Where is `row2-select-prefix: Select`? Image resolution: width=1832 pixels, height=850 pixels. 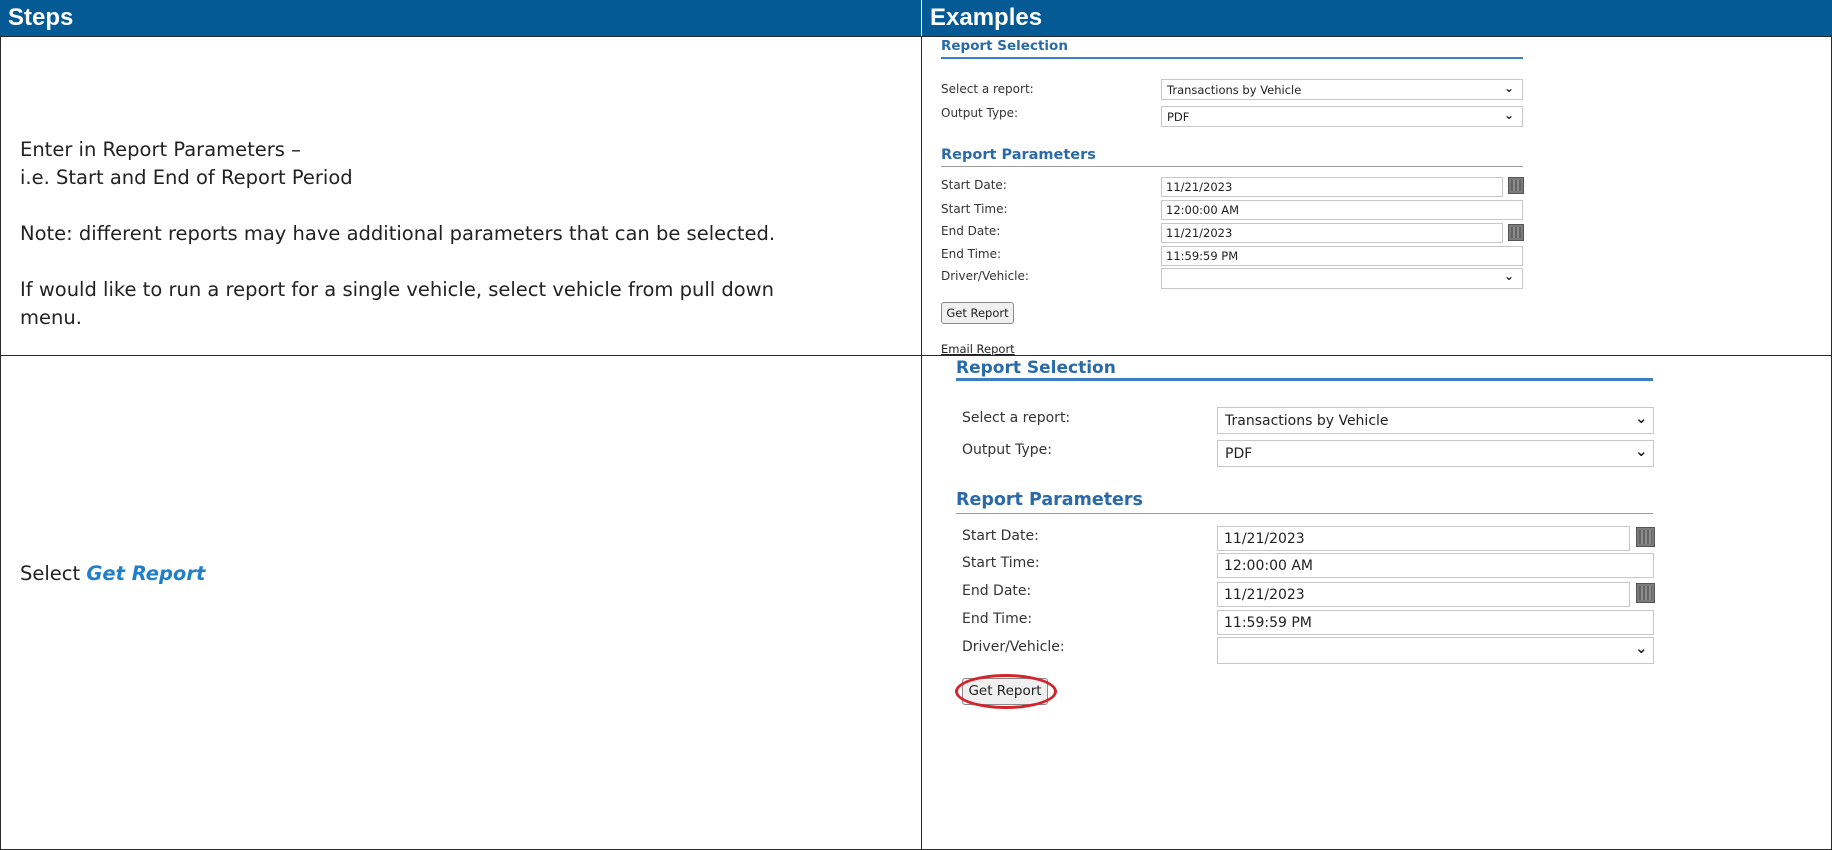 row2-select-prefix: Select is located at coordinates (53, 573).